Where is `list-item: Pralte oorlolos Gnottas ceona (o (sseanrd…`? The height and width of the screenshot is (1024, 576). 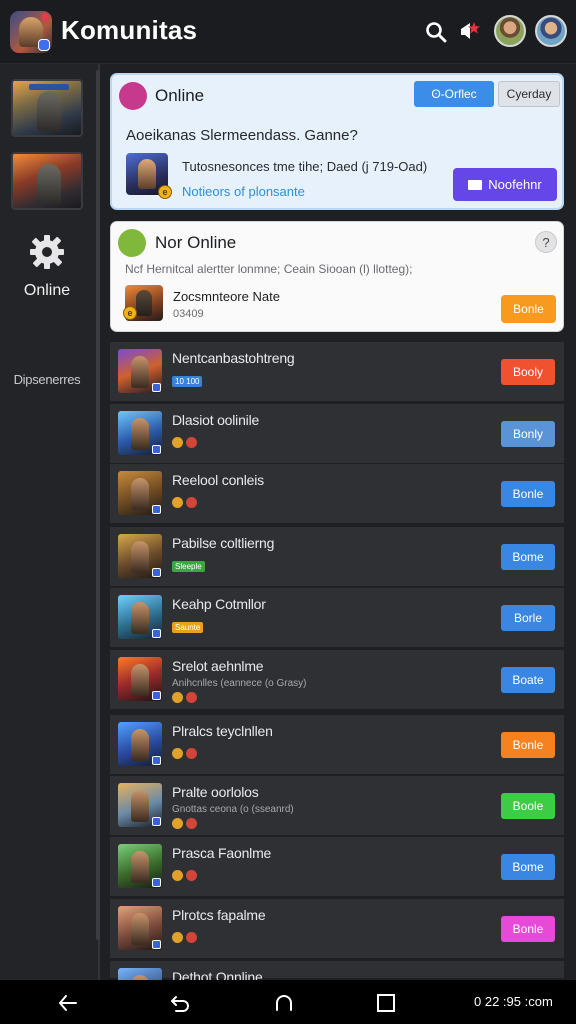
list-item: Pralte oorlolos Gnottas ceona (o (sseanrd… is located at coordinates (337, 806).